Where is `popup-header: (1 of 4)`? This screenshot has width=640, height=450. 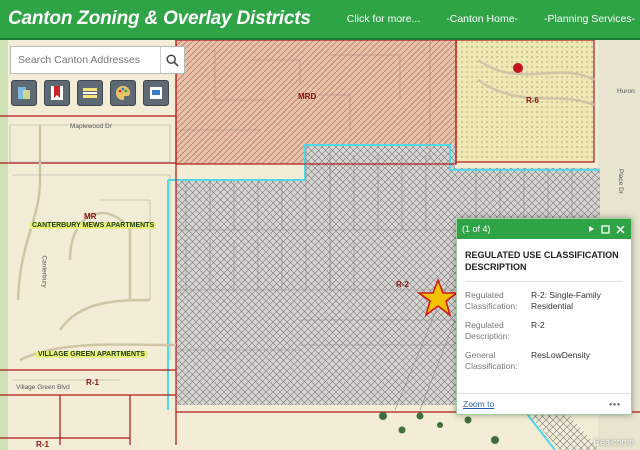 popup-header: (1 of 4) is located at coordinates (544, 229).